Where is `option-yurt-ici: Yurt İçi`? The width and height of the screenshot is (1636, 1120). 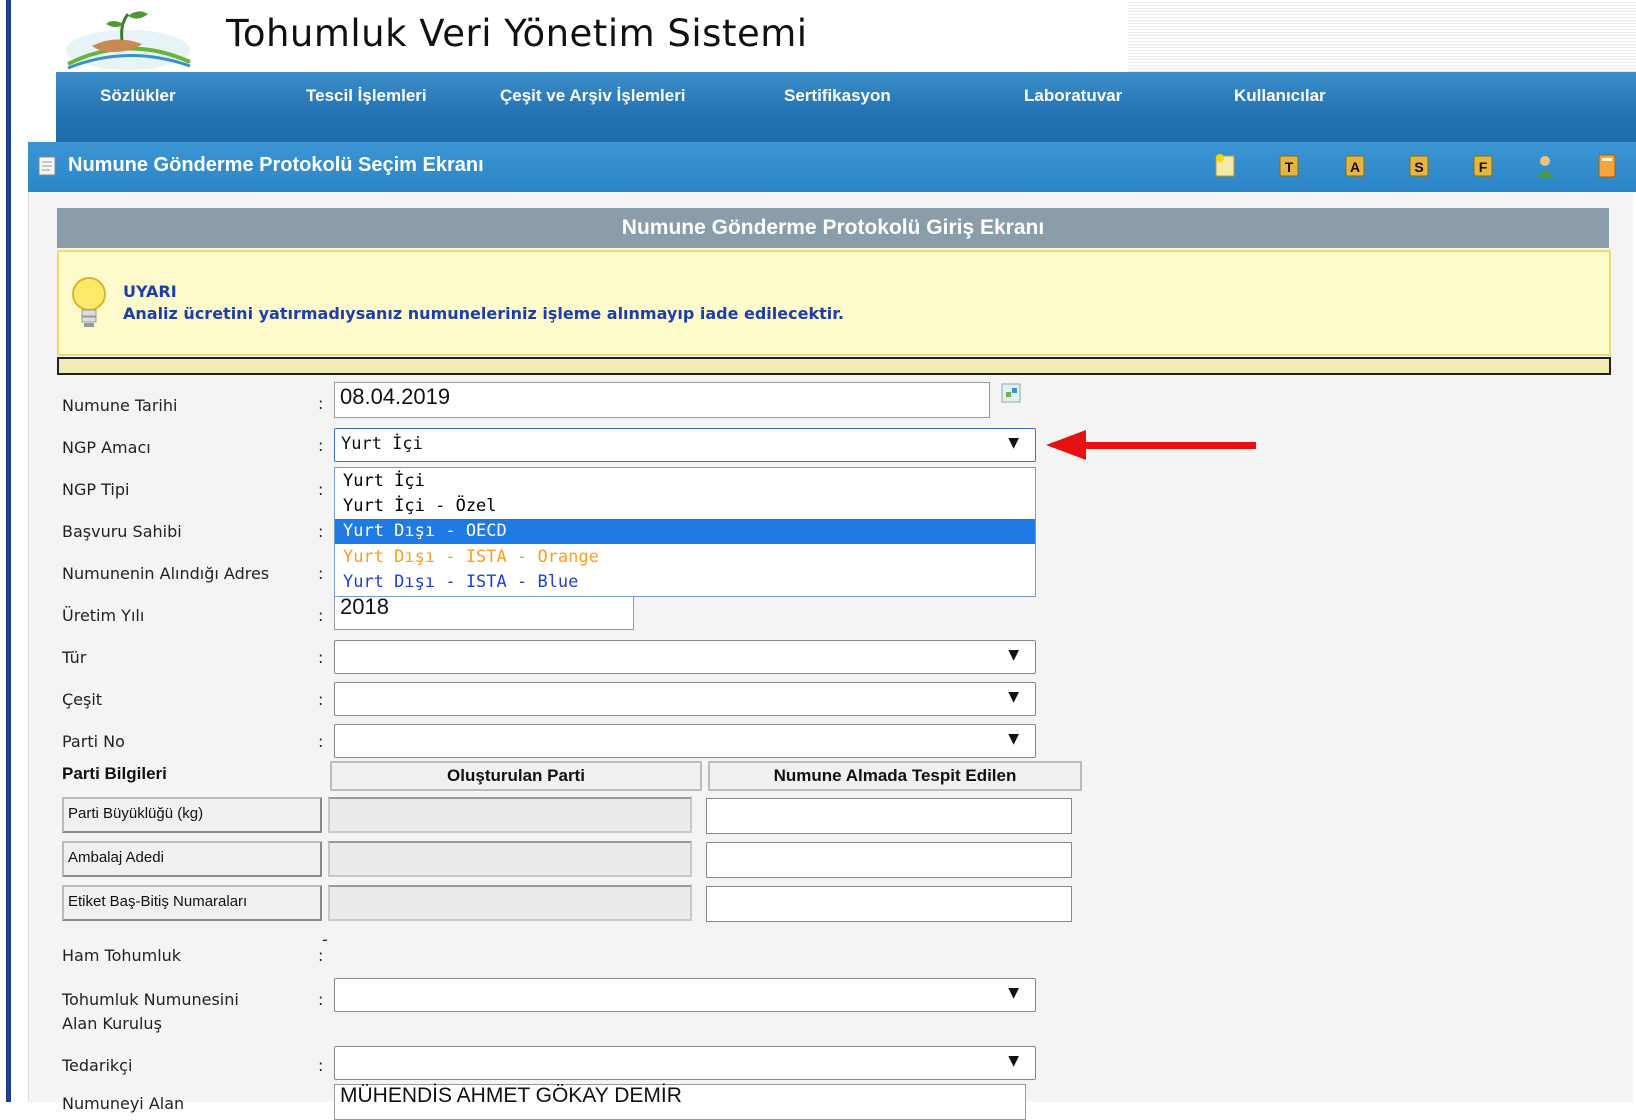
option-yurt-ici: Yurt İçi is located at coordinates (685, 481).